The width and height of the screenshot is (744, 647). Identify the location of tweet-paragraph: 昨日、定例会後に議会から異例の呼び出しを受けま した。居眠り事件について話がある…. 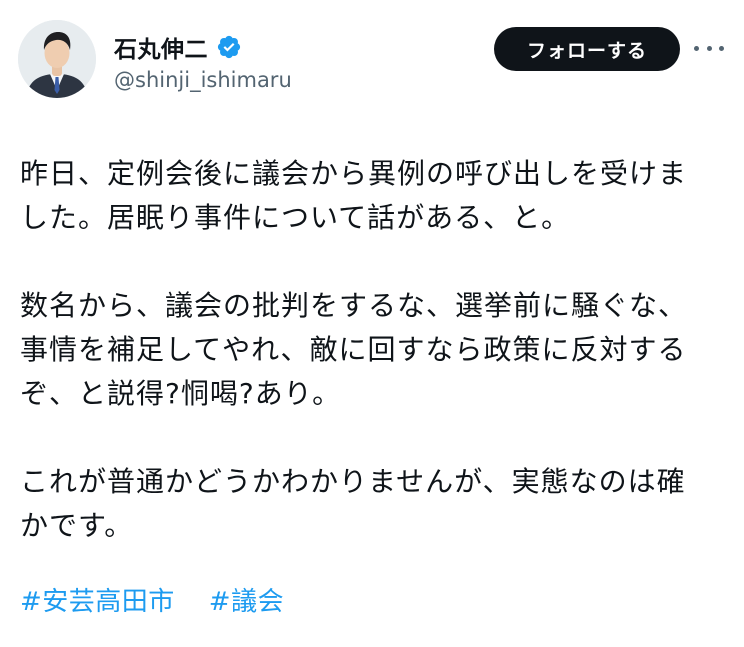
(378, 196).